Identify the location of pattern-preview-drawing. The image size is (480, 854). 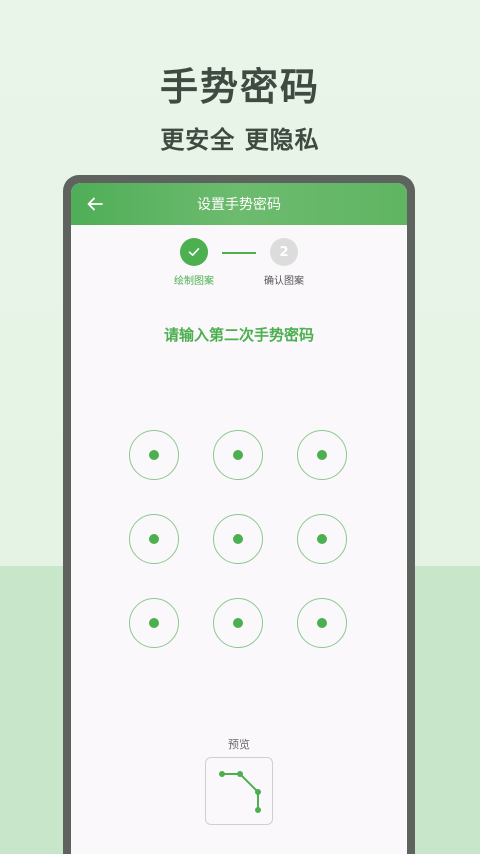
(240, 792).